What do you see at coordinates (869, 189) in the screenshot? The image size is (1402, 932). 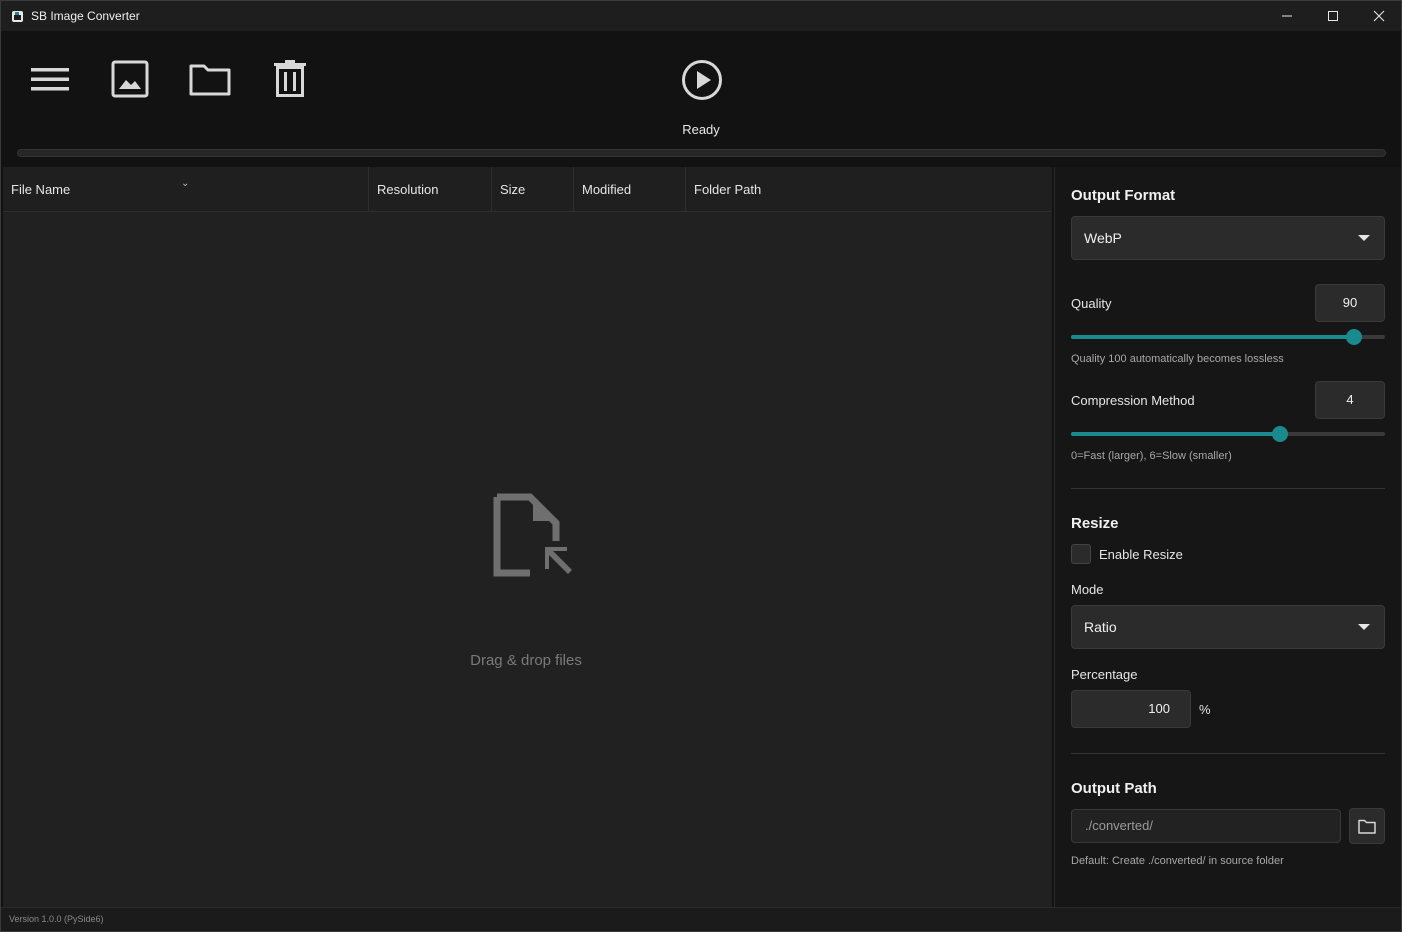 I see `column-folder-path: Folder Path` at bounding box center [869, 189].